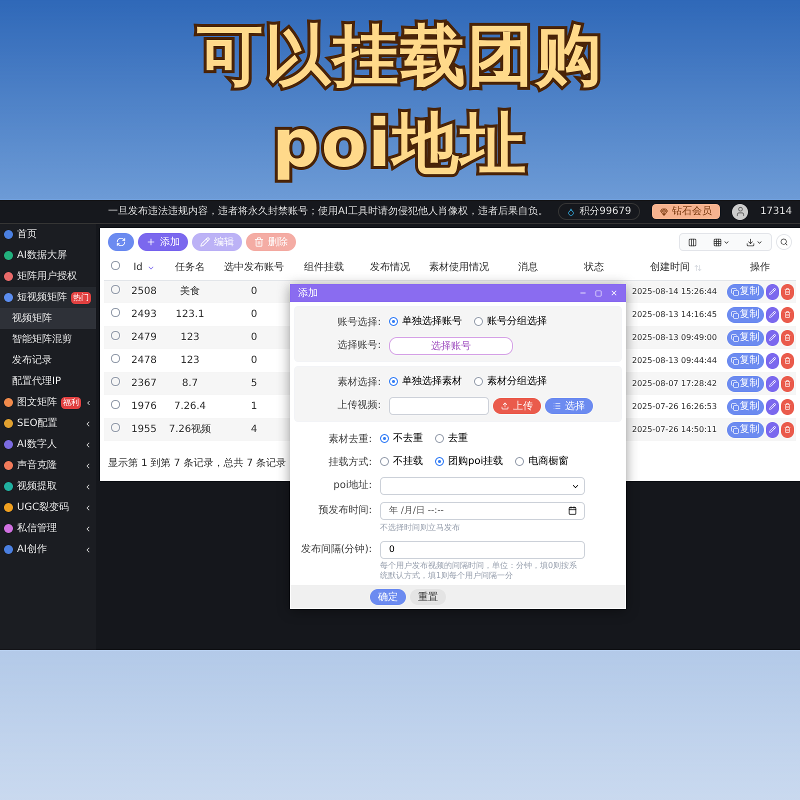  I want to click on radio-option: 单独选择素材, so click(425, 381).